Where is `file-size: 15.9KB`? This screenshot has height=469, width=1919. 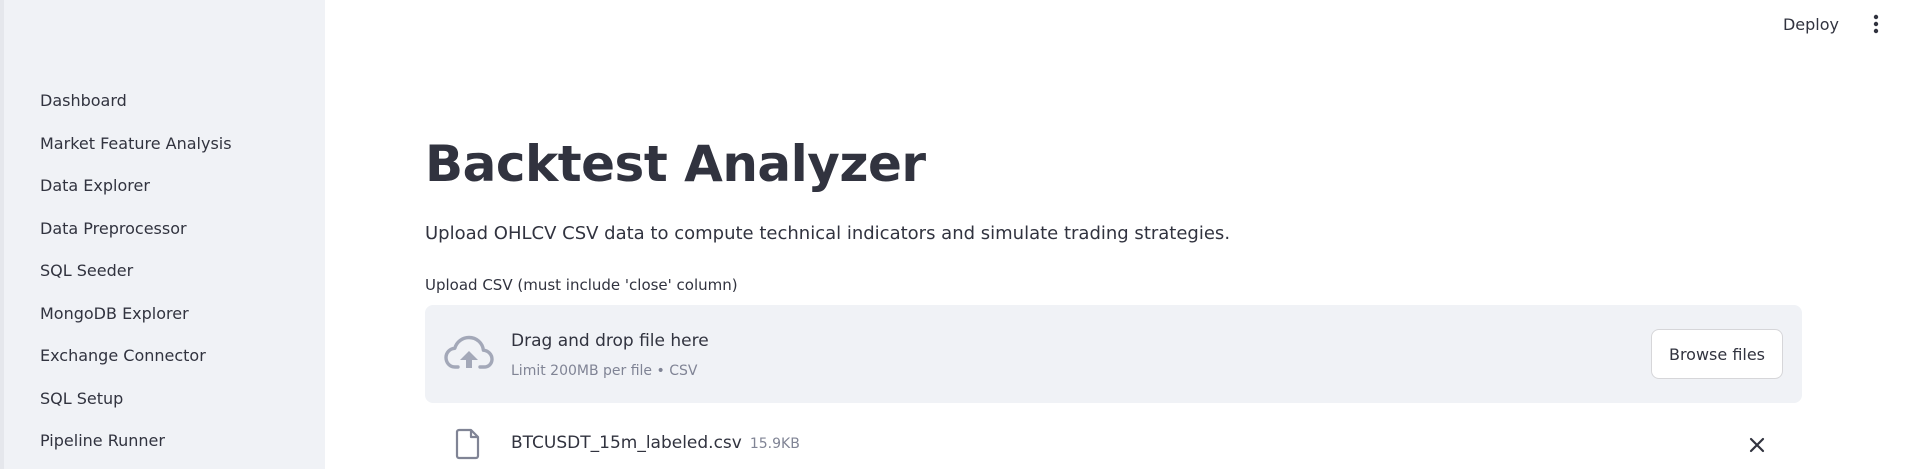
file-size: 15.9KB is located at coordinates (774, 444).